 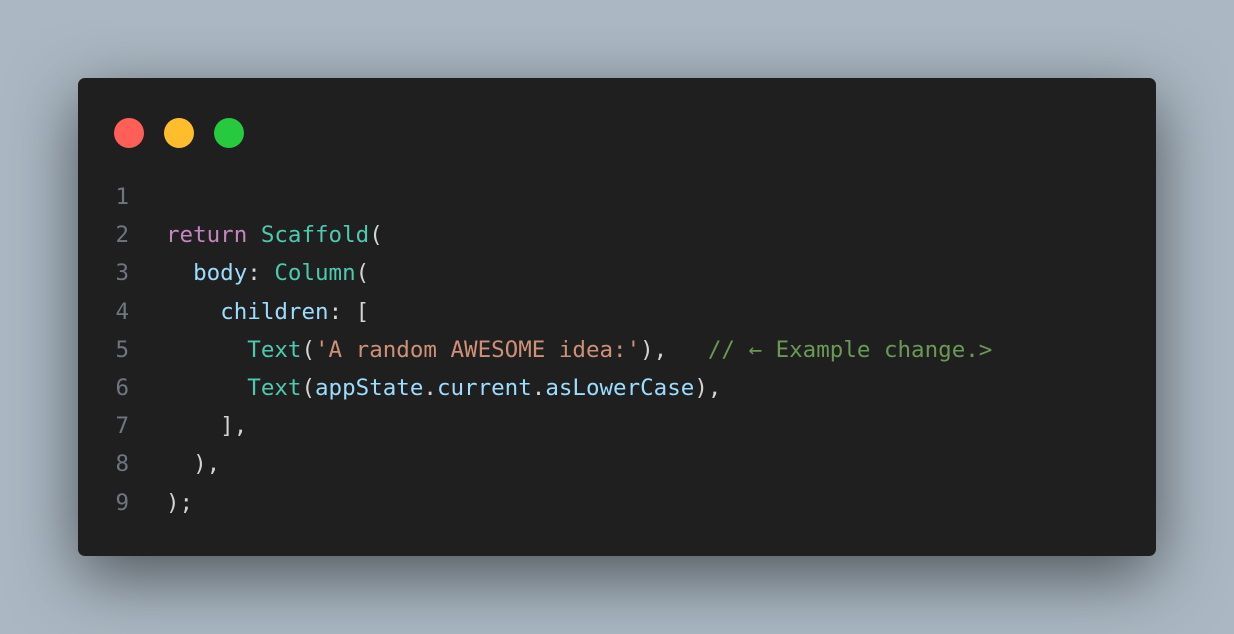 What do you see at coordinates (315, 273) in the screenshot?
I see `code-token-class: Column` at bounding box center [315, 273].